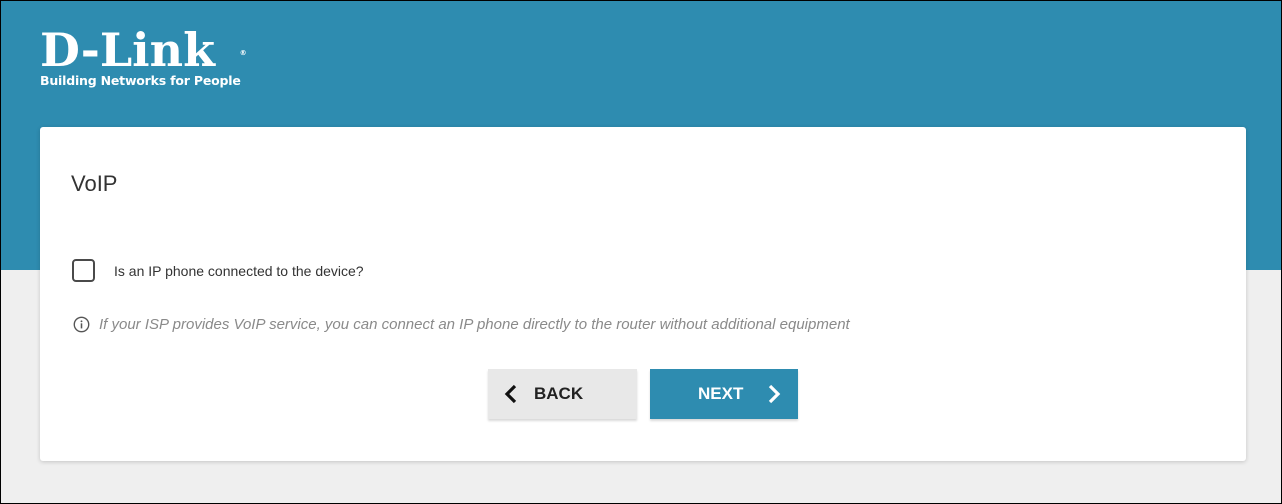 The image size is (1282, 504). Describe the element at coordinates (94, 183) in the screenshot. I see `page-title: VoIP` at that location.